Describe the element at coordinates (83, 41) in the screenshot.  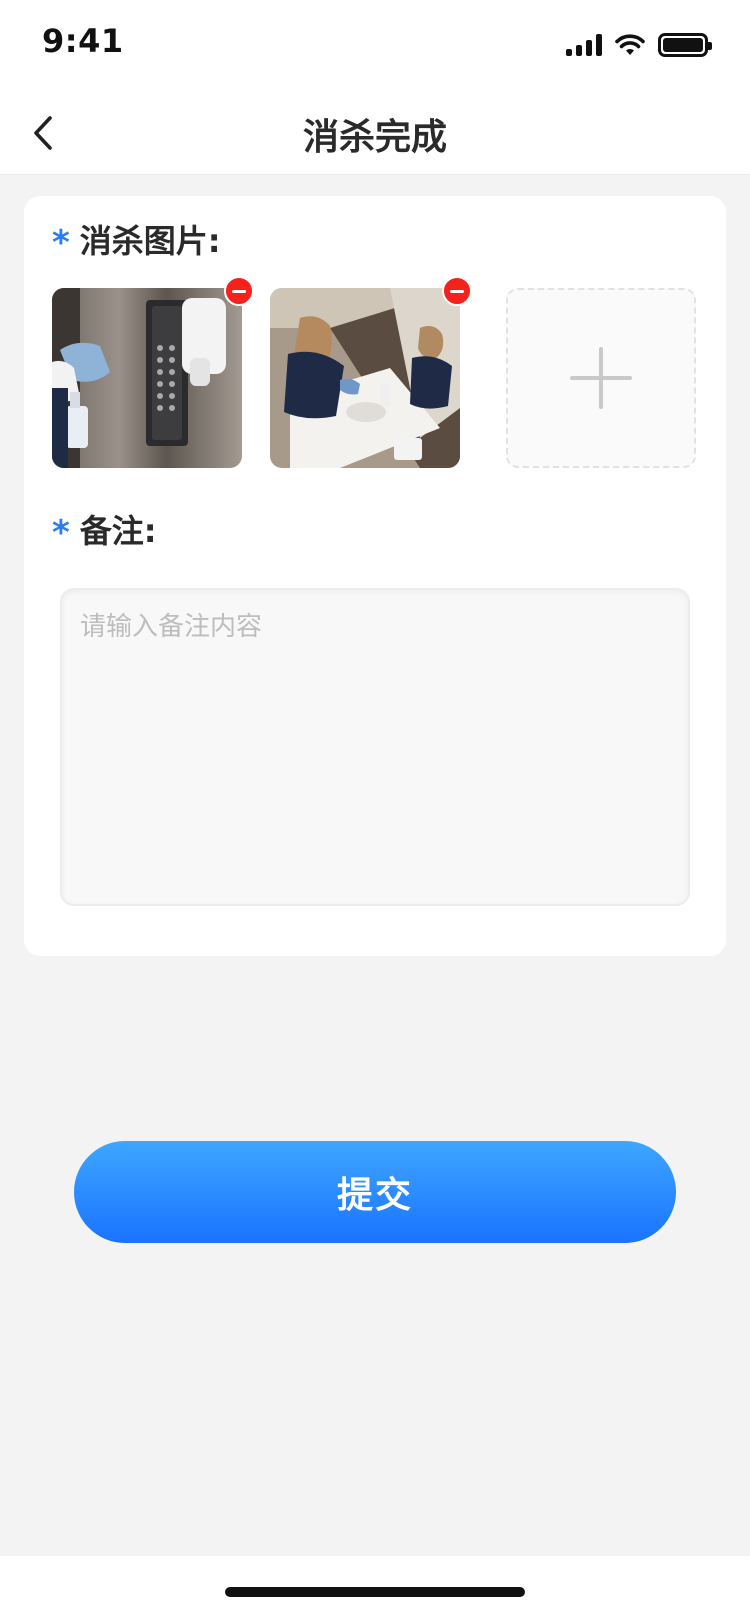
I see `status-time: 9:41` at that location.